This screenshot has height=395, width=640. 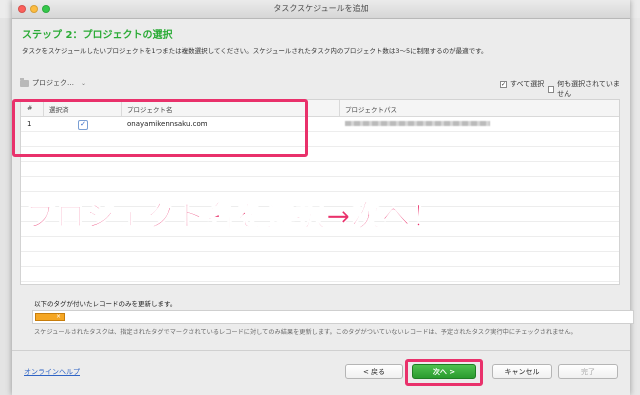 What do you see at coordinates (444, 372) in the screenshot?
I see `annotation-highlight-next` at bounding box center [444, 372].